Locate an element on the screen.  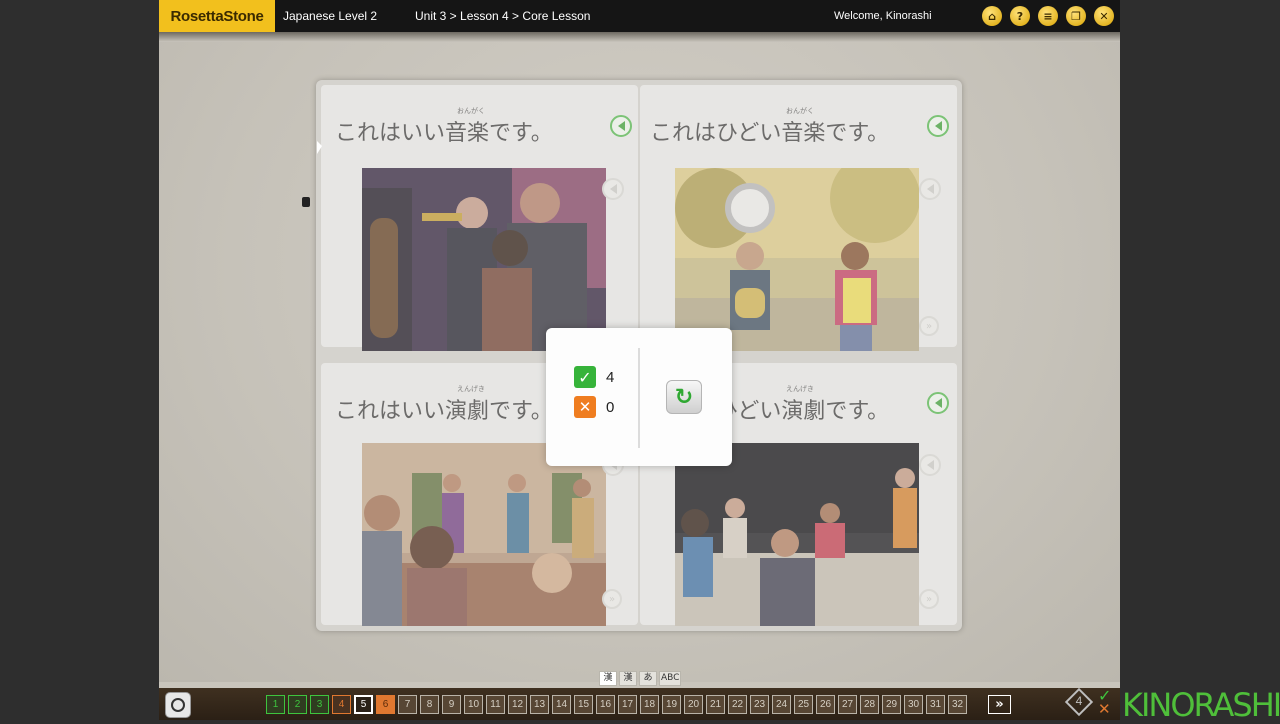
screen-page-28: 28 is located at coordinates (869, 704).